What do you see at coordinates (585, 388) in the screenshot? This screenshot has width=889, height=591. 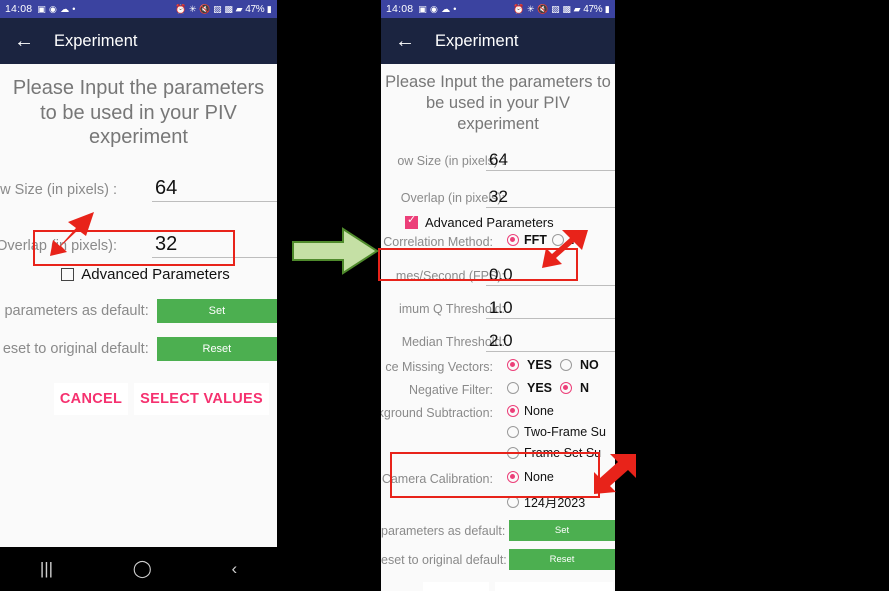 I see `negative-no-label: N` at bounding box center [585, 388].